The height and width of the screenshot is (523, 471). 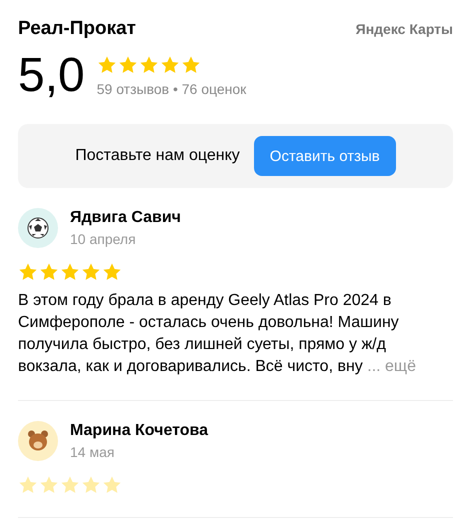 What do you see at coordinates (51, 76) in the screenshot?
I see `rating-score: 5,0` at bounding box center [51, 76].